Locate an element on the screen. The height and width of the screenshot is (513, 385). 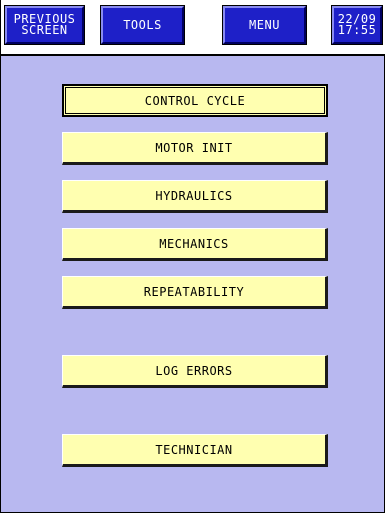
hydraulics-label: HYDRAULICS is located at coordinates (194, 195).